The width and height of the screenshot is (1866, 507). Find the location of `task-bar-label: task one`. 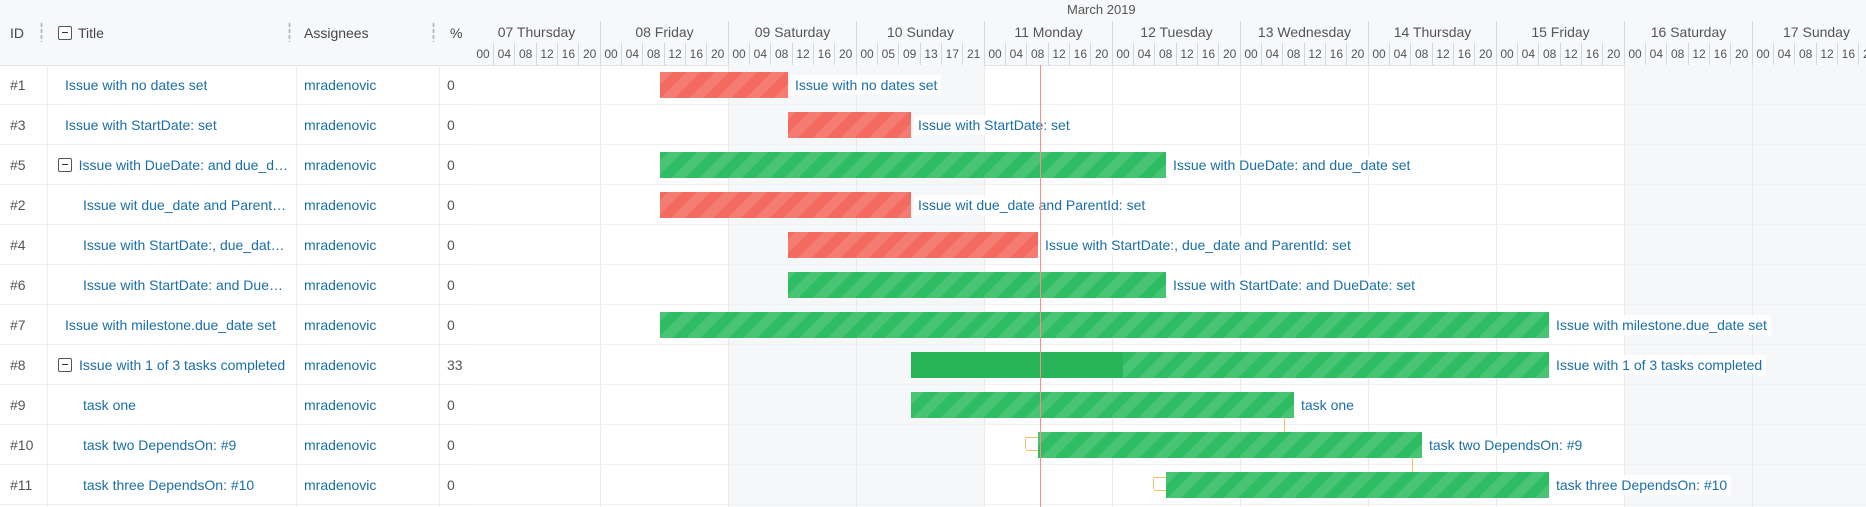

task-bar-label: task one is located at coordinates (1327, 405).